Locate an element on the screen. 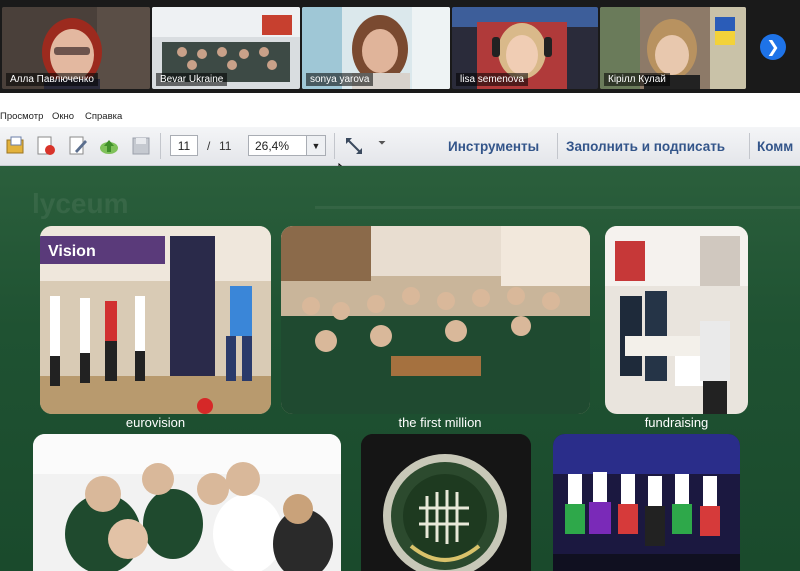 The image size is (800, 571). create-pdf-icon is located at coordinates (46, 146).